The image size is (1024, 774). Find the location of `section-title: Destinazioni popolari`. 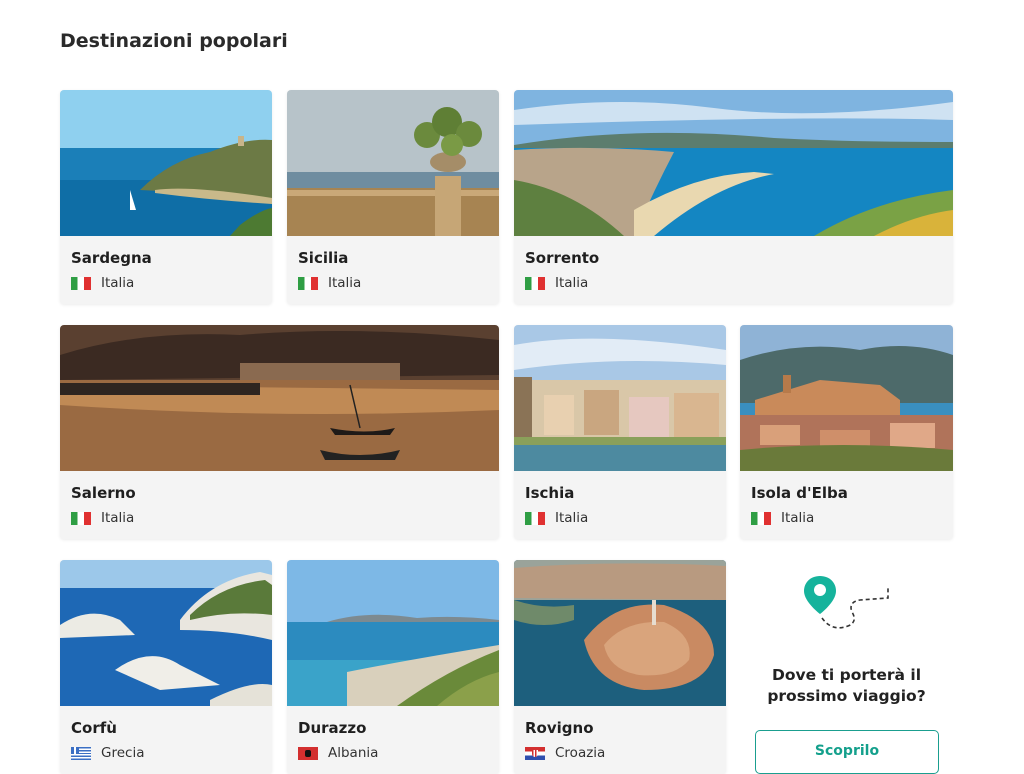

section-title: Destinazioni popolari is located at coordinates (174, 41).